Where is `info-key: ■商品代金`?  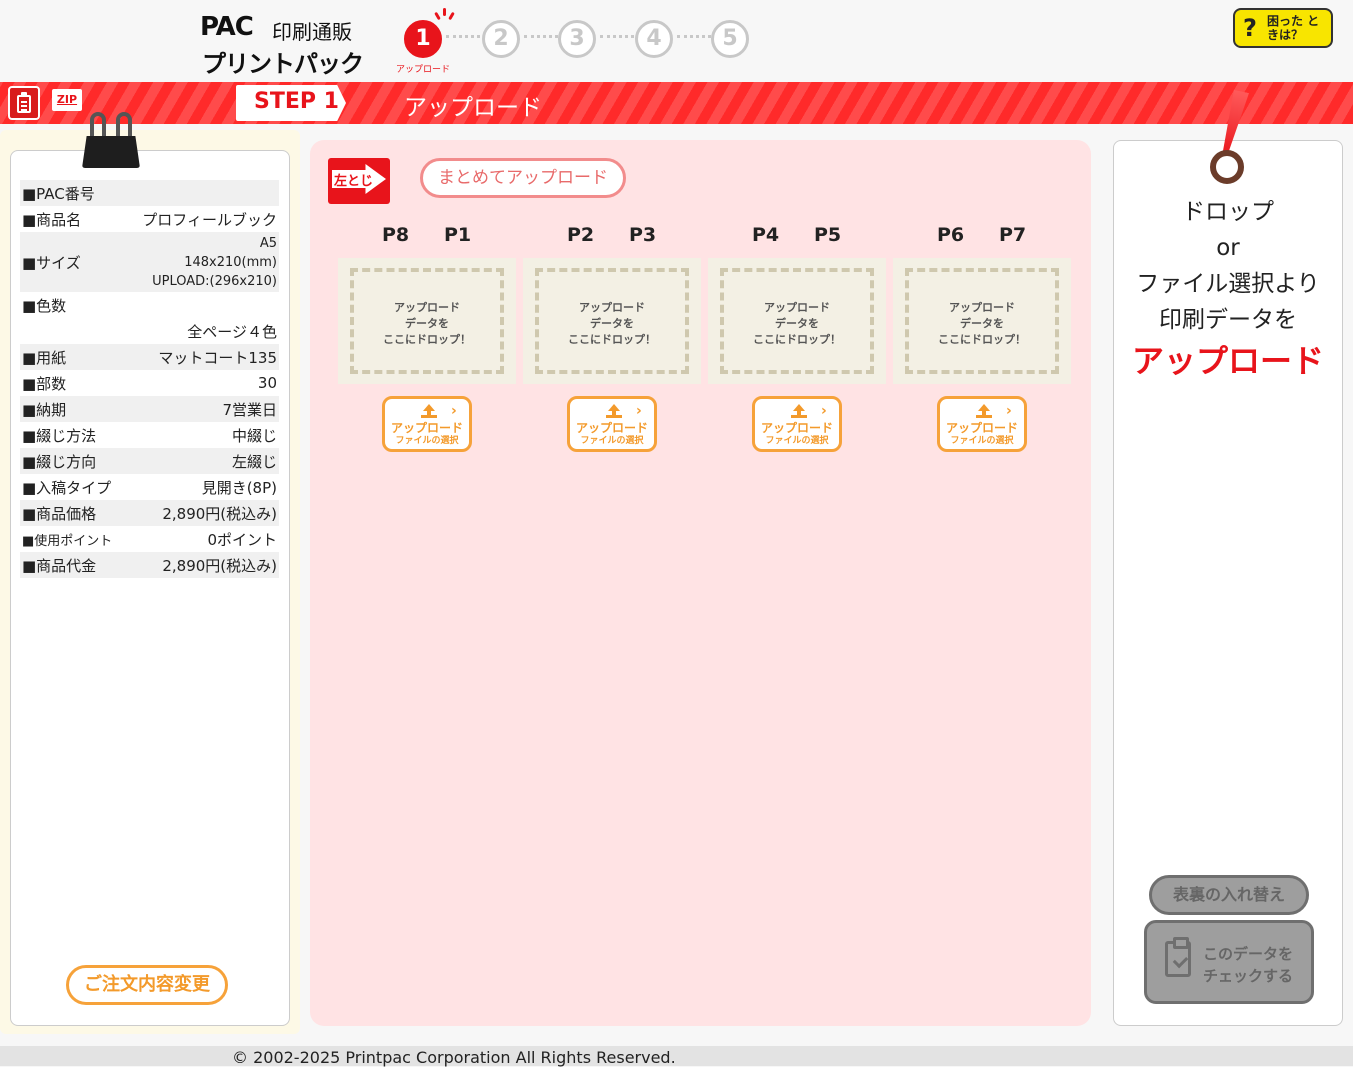 info-key: ■商品代金 is located at coordinates (59, 565).